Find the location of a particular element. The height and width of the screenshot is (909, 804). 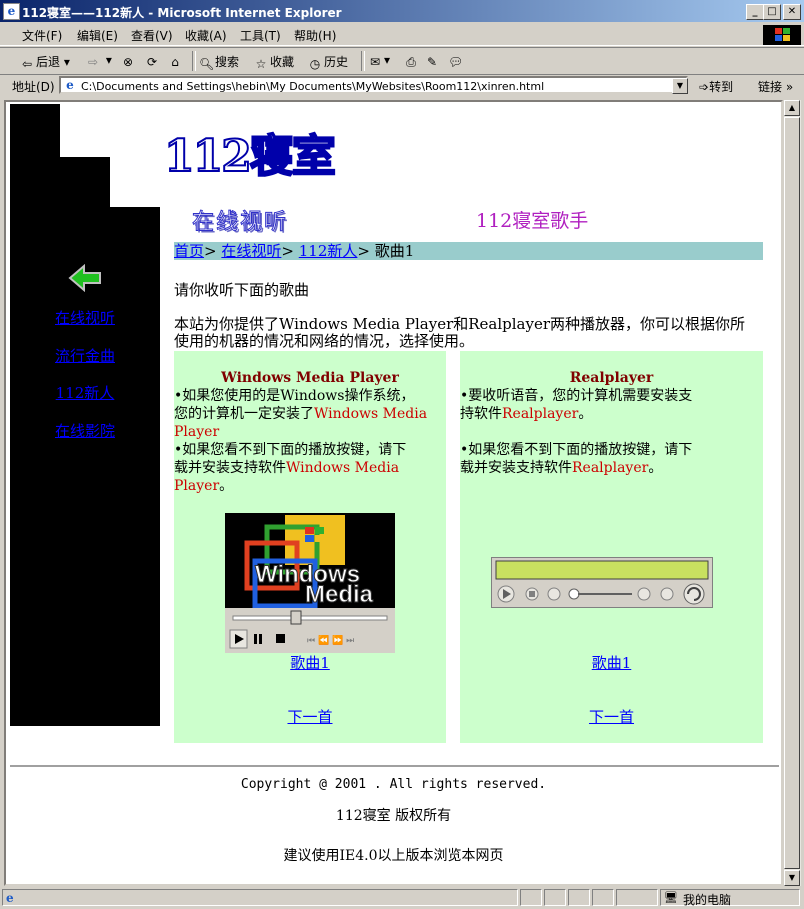

sidebar-notch is located at coordinates (85, 130).